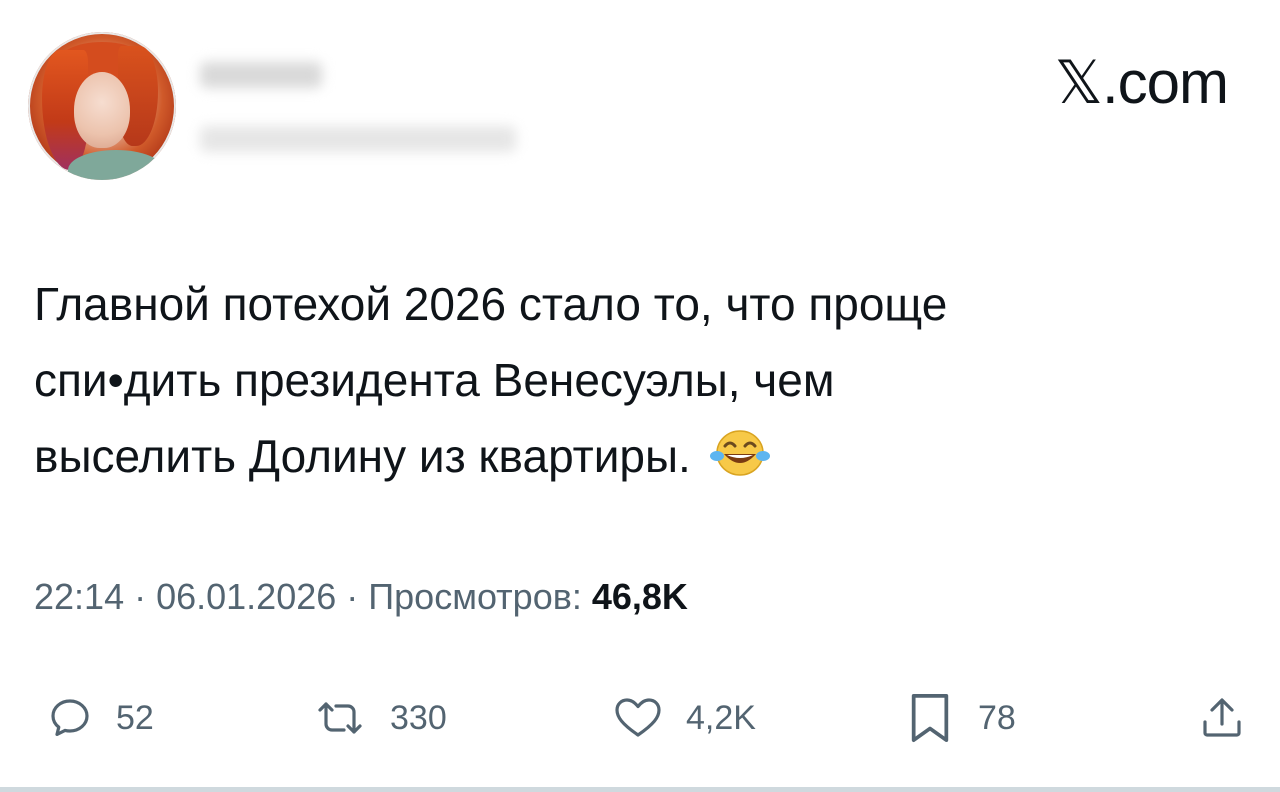  What do you see at coordinates (721, 717) in the screenshot?
I see `like-count: 4,2K` at bounding box center [721, 717].